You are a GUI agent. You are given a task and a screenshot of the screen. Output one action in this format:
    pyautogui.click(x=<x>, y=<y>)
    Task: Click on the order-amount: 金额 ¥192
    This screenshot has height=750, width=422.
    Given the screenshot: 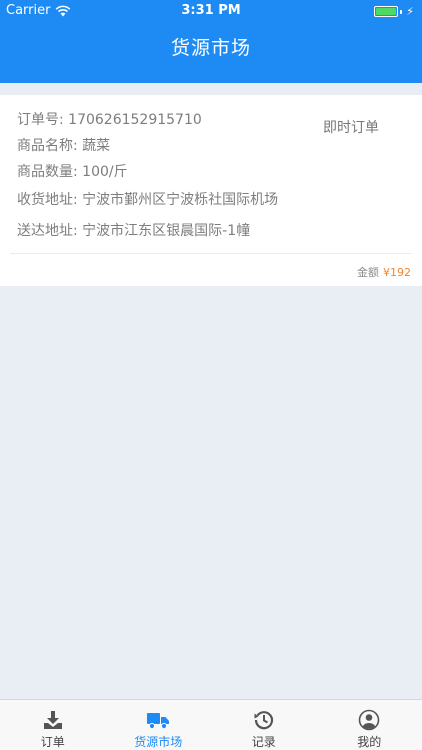 What is the action you would take?
    pyautogui.click(x=384, y=272)
    